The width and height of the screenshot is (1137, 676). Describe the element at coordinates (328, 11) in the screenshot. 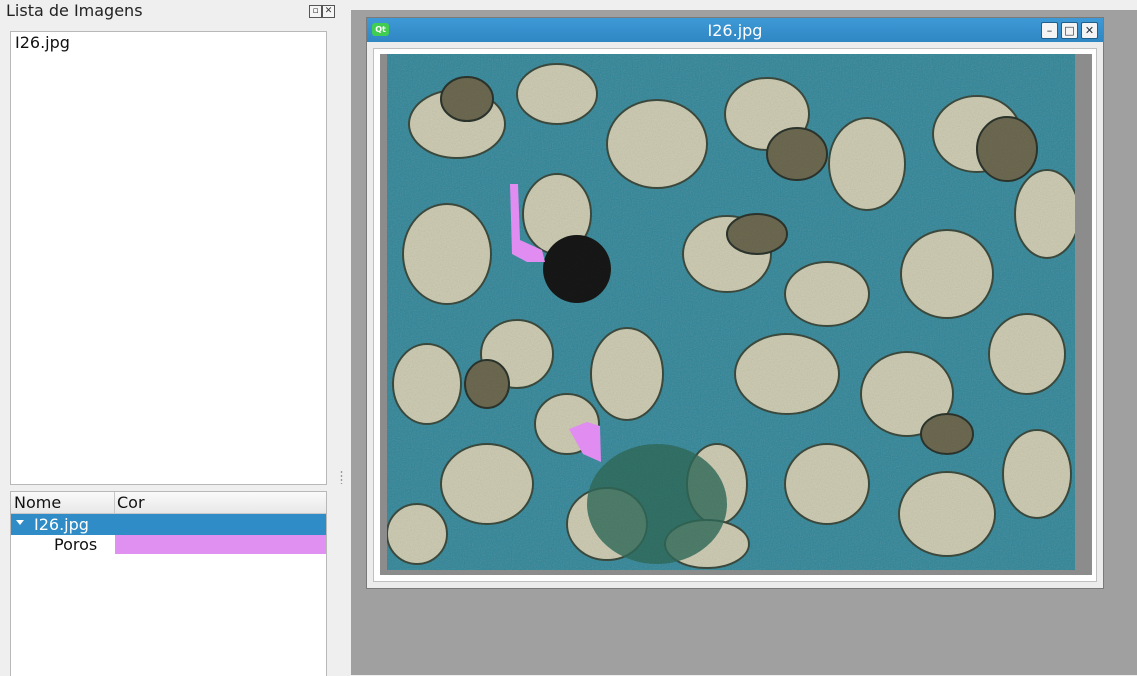

I see `close-dock-button: ✕` at that location.